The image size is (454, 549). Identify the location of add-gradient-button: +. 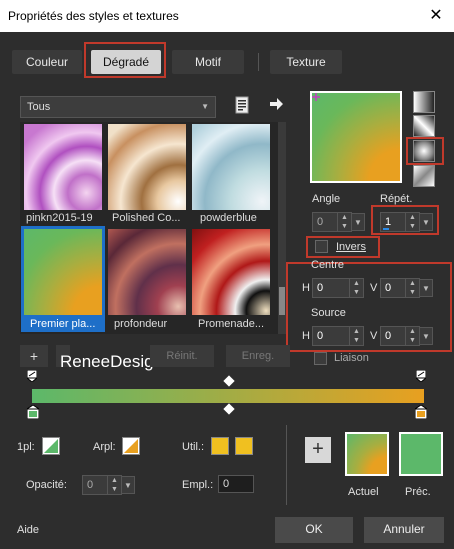
(34, 356).